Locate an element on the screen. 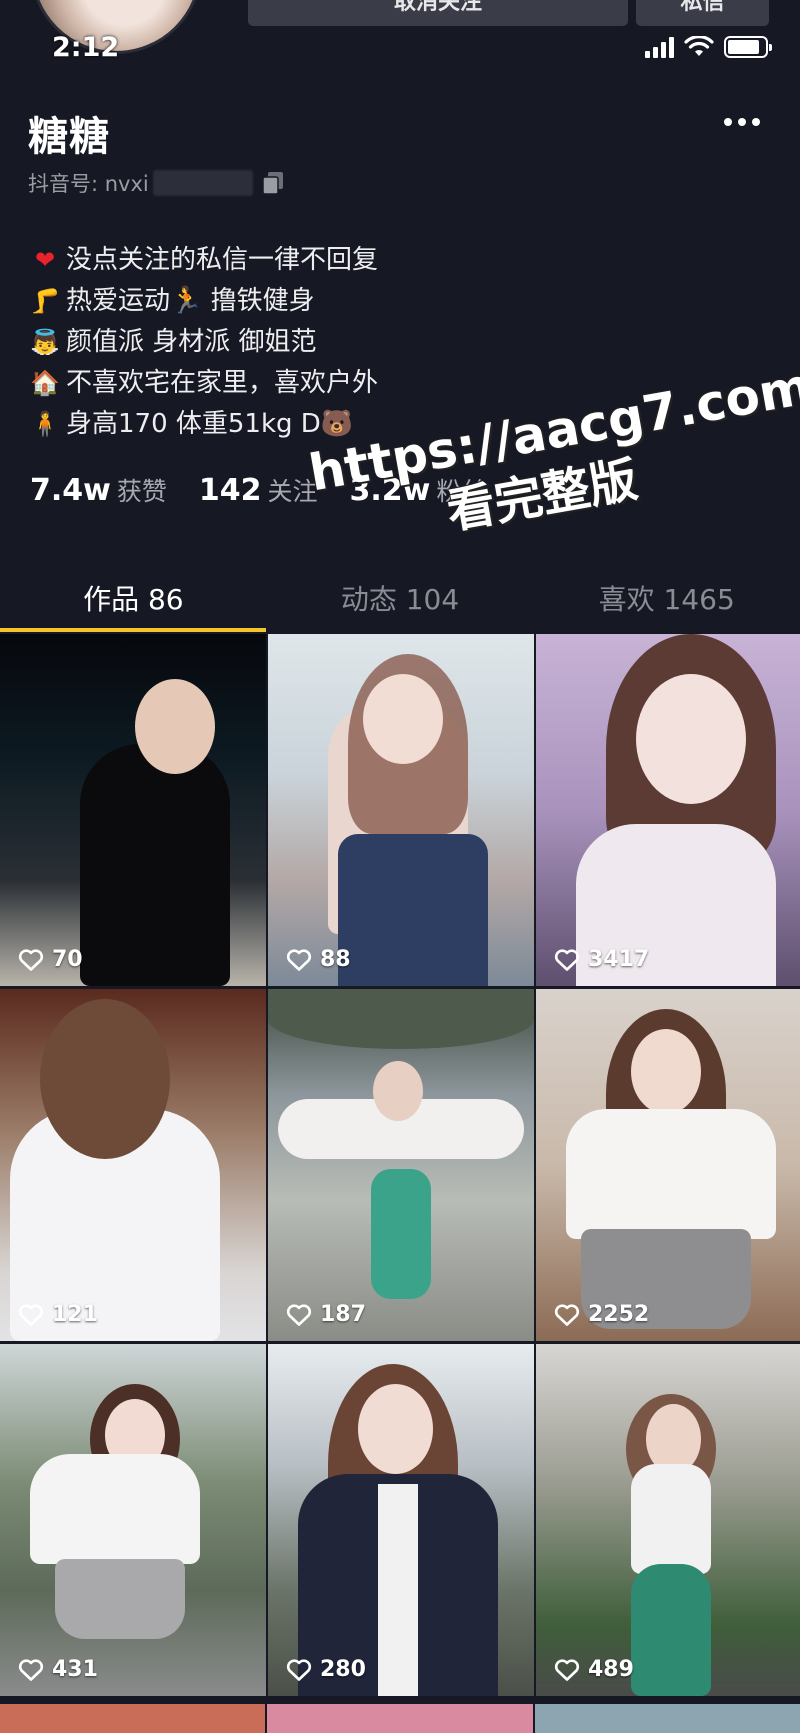 The height and width of the screenshot is (1733, 800). status-icons is located at coordinates (708, 47).